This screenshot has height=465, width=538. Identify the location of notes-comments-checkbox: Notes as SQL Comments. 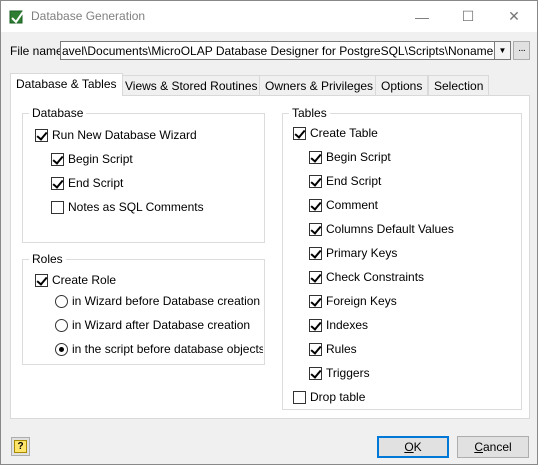
(127, 207).